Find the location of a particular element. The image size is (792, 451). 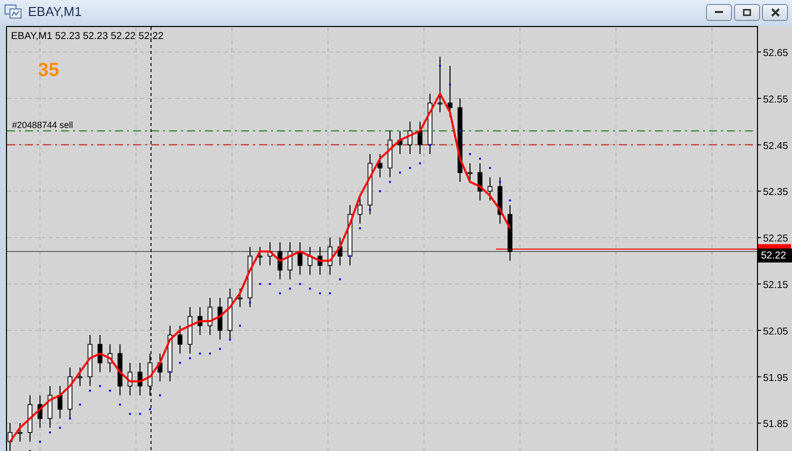

price-axis-label: 52.15 is located at coordinates (775, 285).